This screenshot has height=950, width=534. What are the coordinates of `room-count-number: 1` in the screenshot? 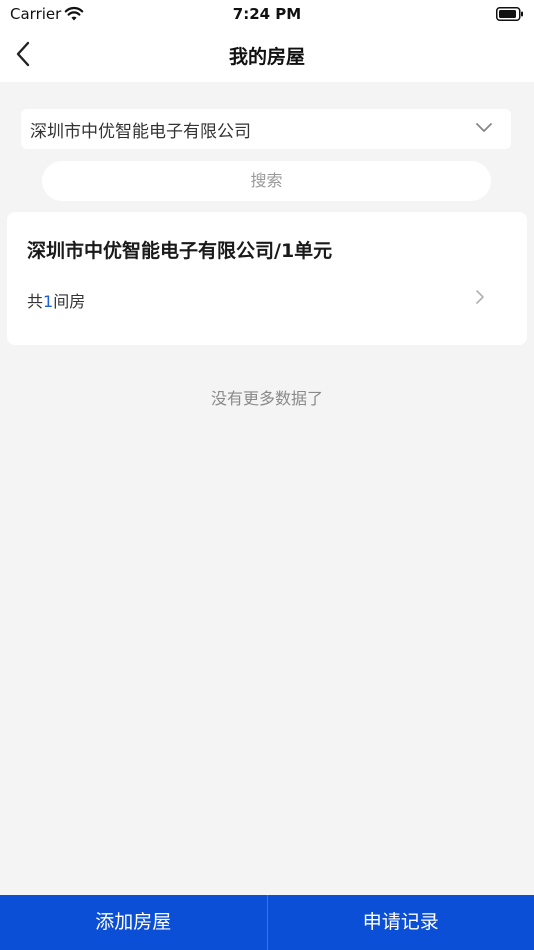 It's located at (48, 301).